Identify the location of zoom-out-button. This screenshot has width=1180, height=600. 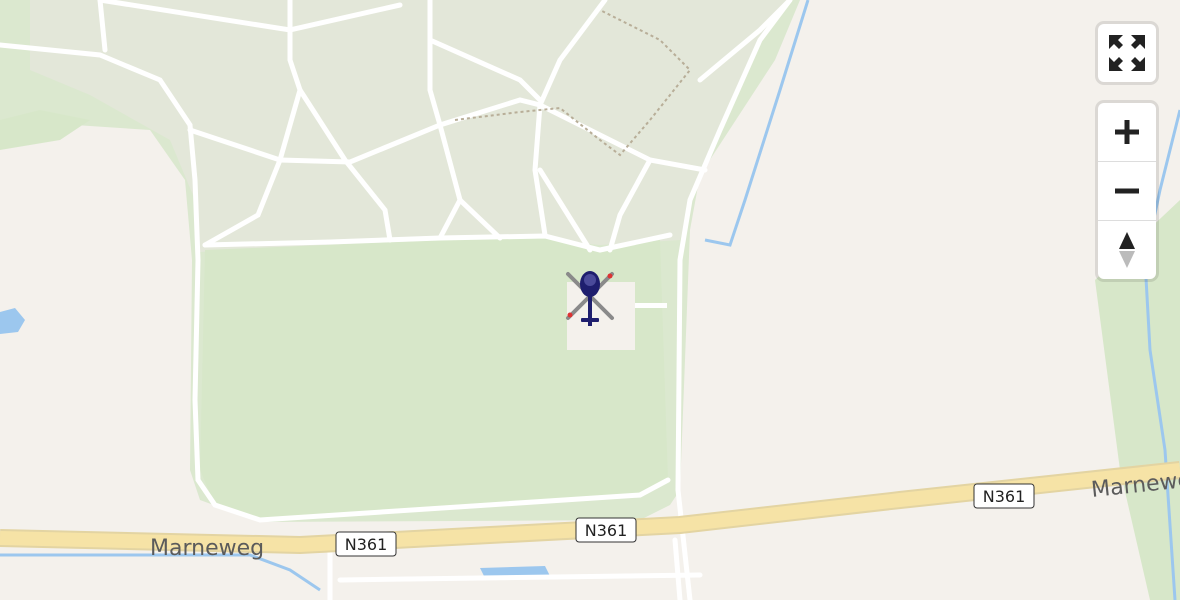
(1127, 190).